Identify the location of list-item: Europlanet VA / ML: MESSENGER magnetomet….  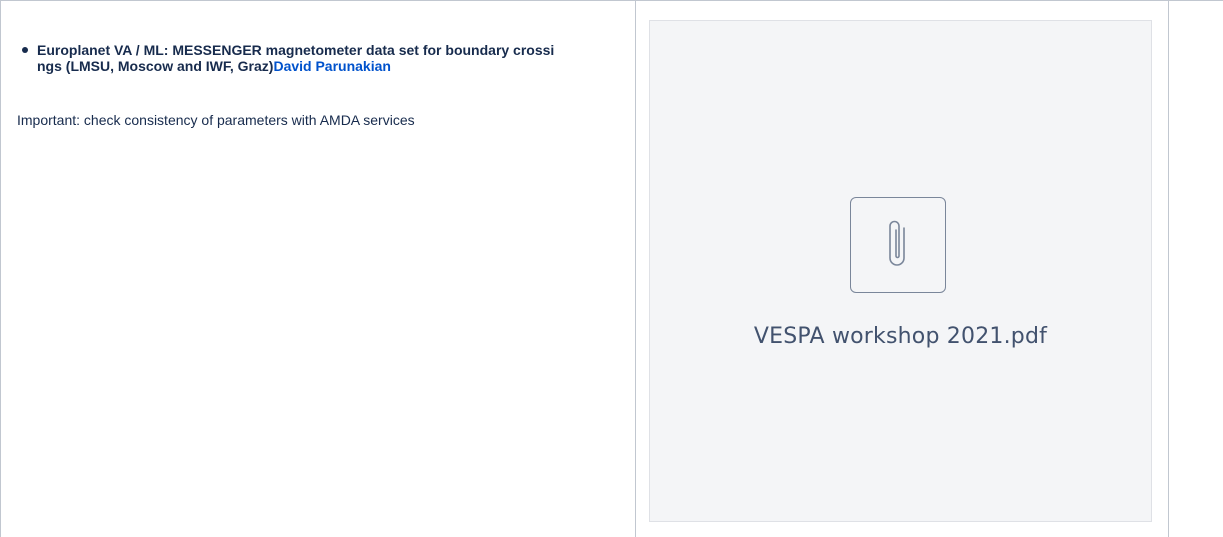
(317, 58).